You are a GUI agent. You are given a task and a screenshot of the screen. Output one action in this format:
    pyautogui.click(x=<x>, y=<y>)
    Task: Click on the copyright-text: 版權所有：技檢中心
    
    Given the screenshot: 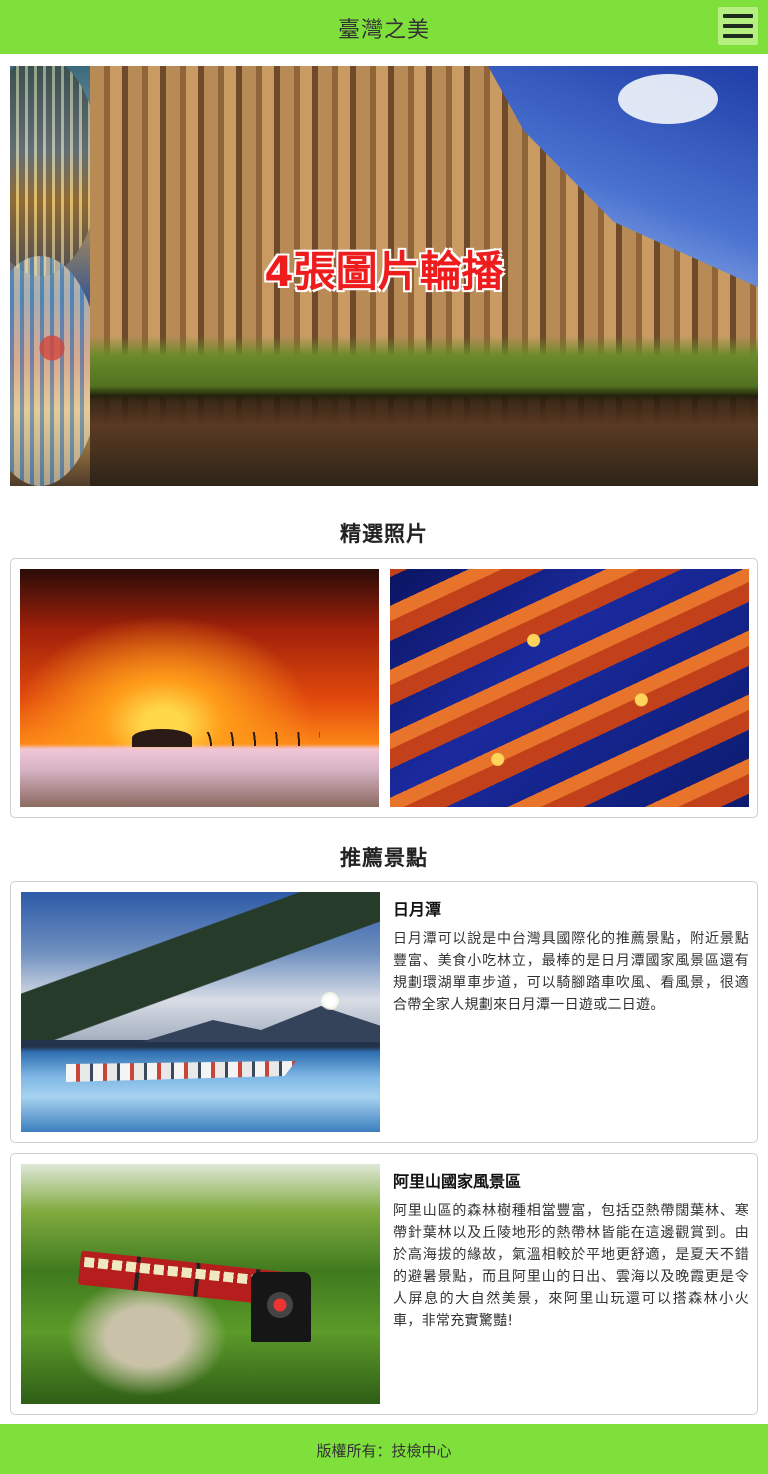 What is the action you would take?
    pyautogui.click(x=384, y=1451)
    